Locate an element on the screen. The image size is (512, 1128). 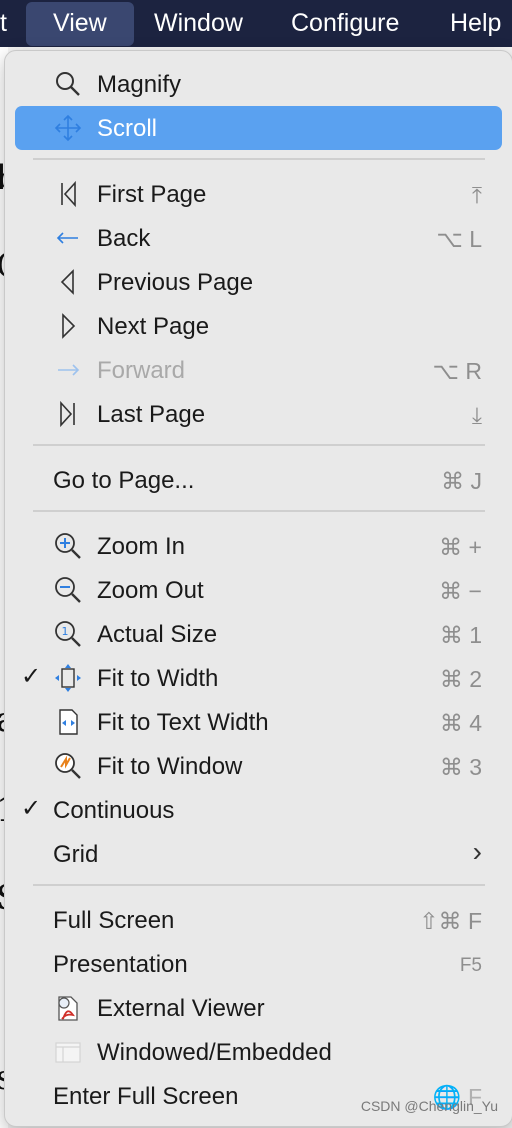
shortcut: ⌘ 2 is located at coordinates (460, 679).